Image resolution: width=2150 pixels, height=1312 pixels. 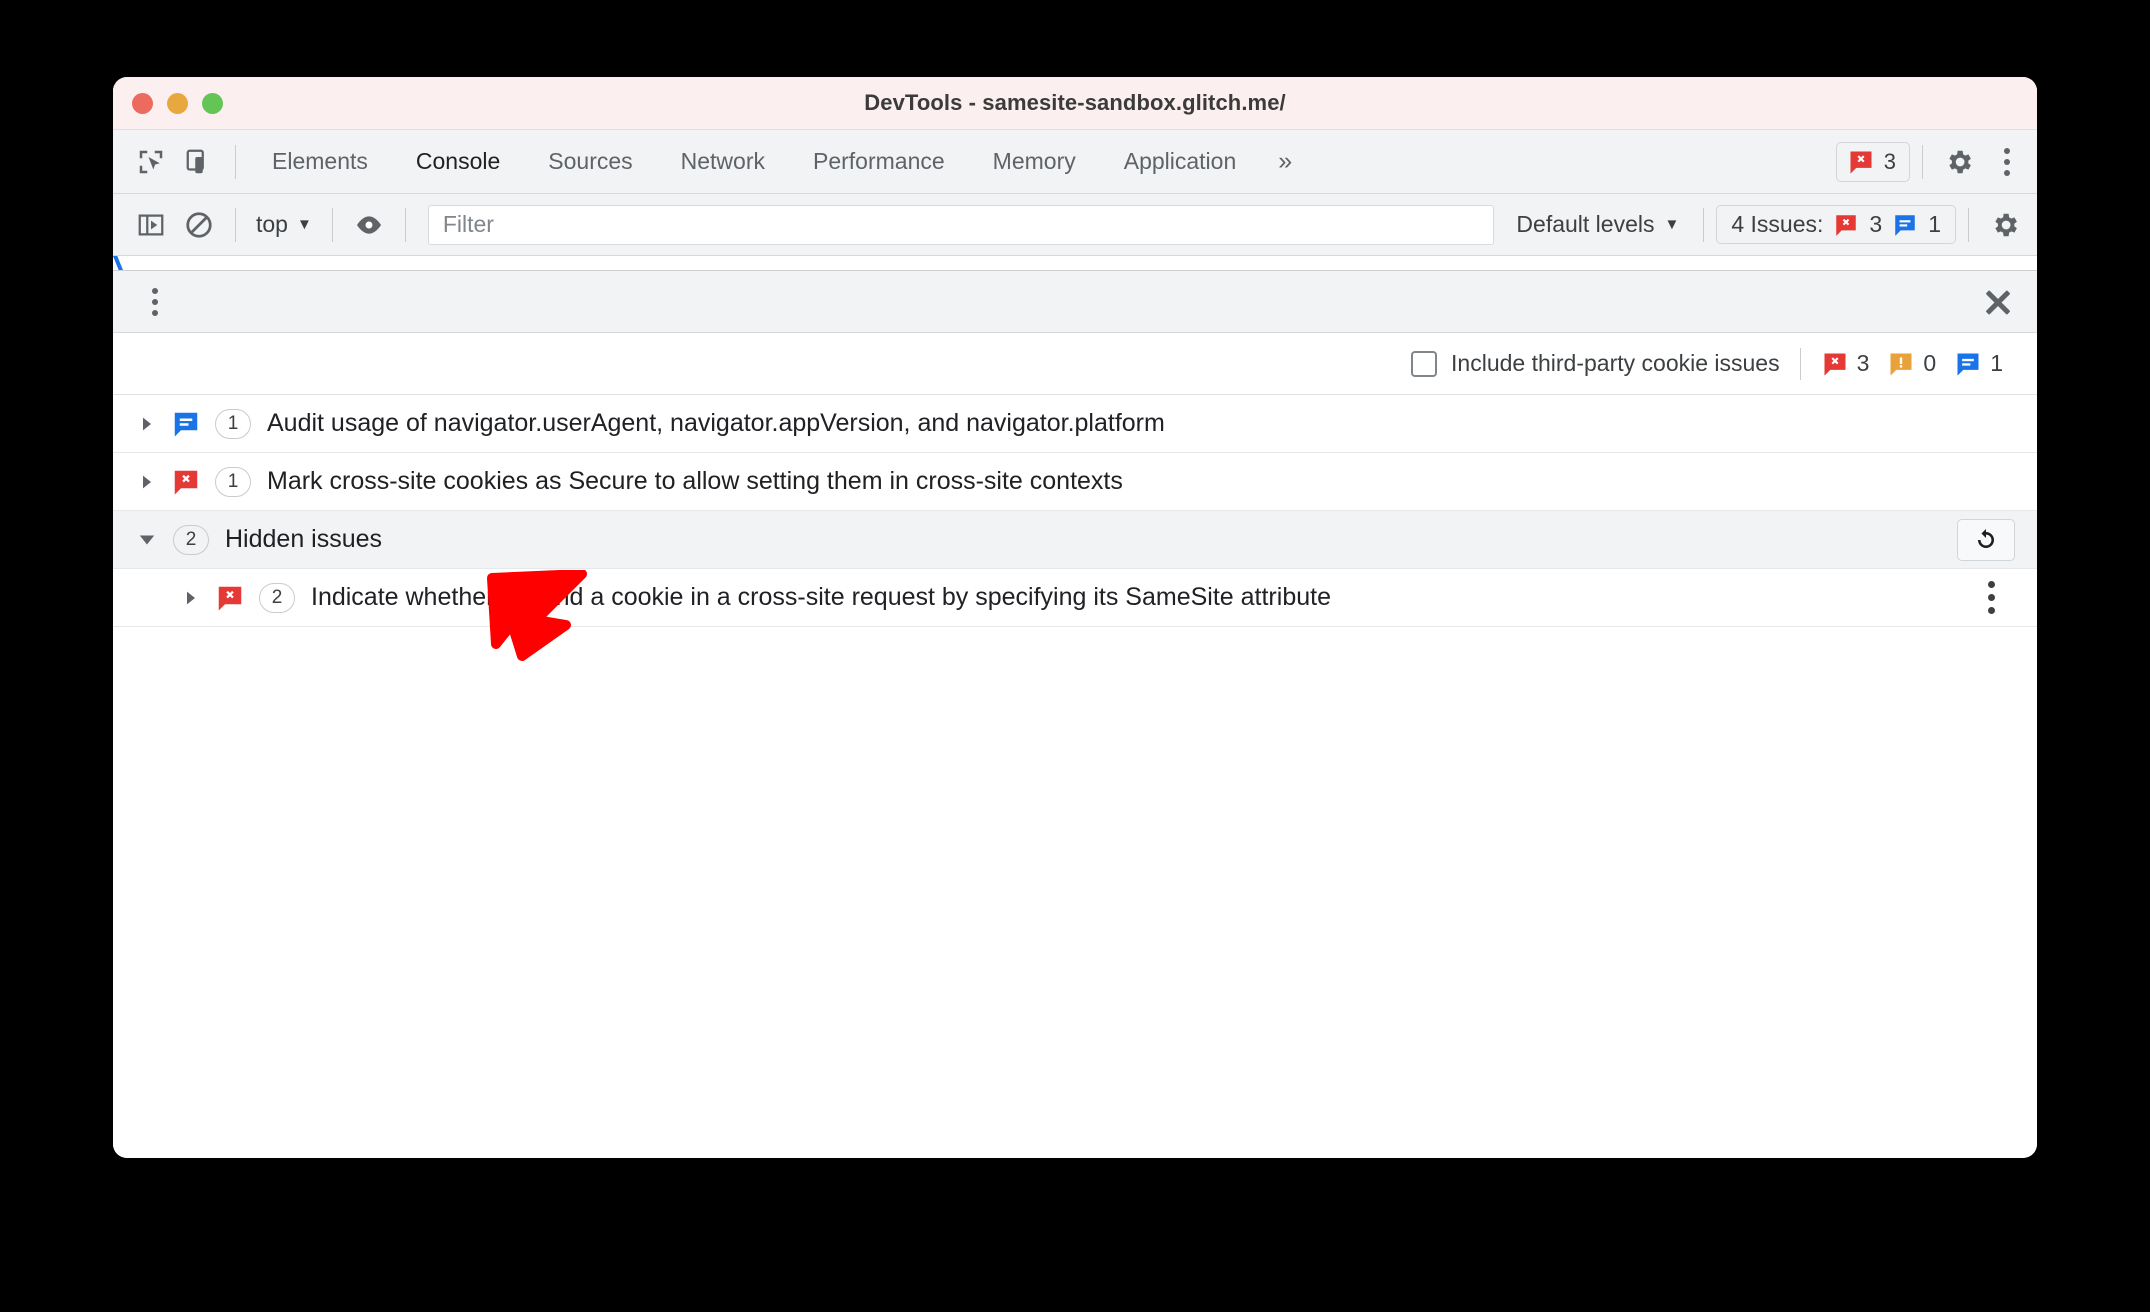 What do you see at coordinates (1424, 363) in the screenshot?
I see `third-party-cookie-checkbox` at bounding box center [1424, 363].